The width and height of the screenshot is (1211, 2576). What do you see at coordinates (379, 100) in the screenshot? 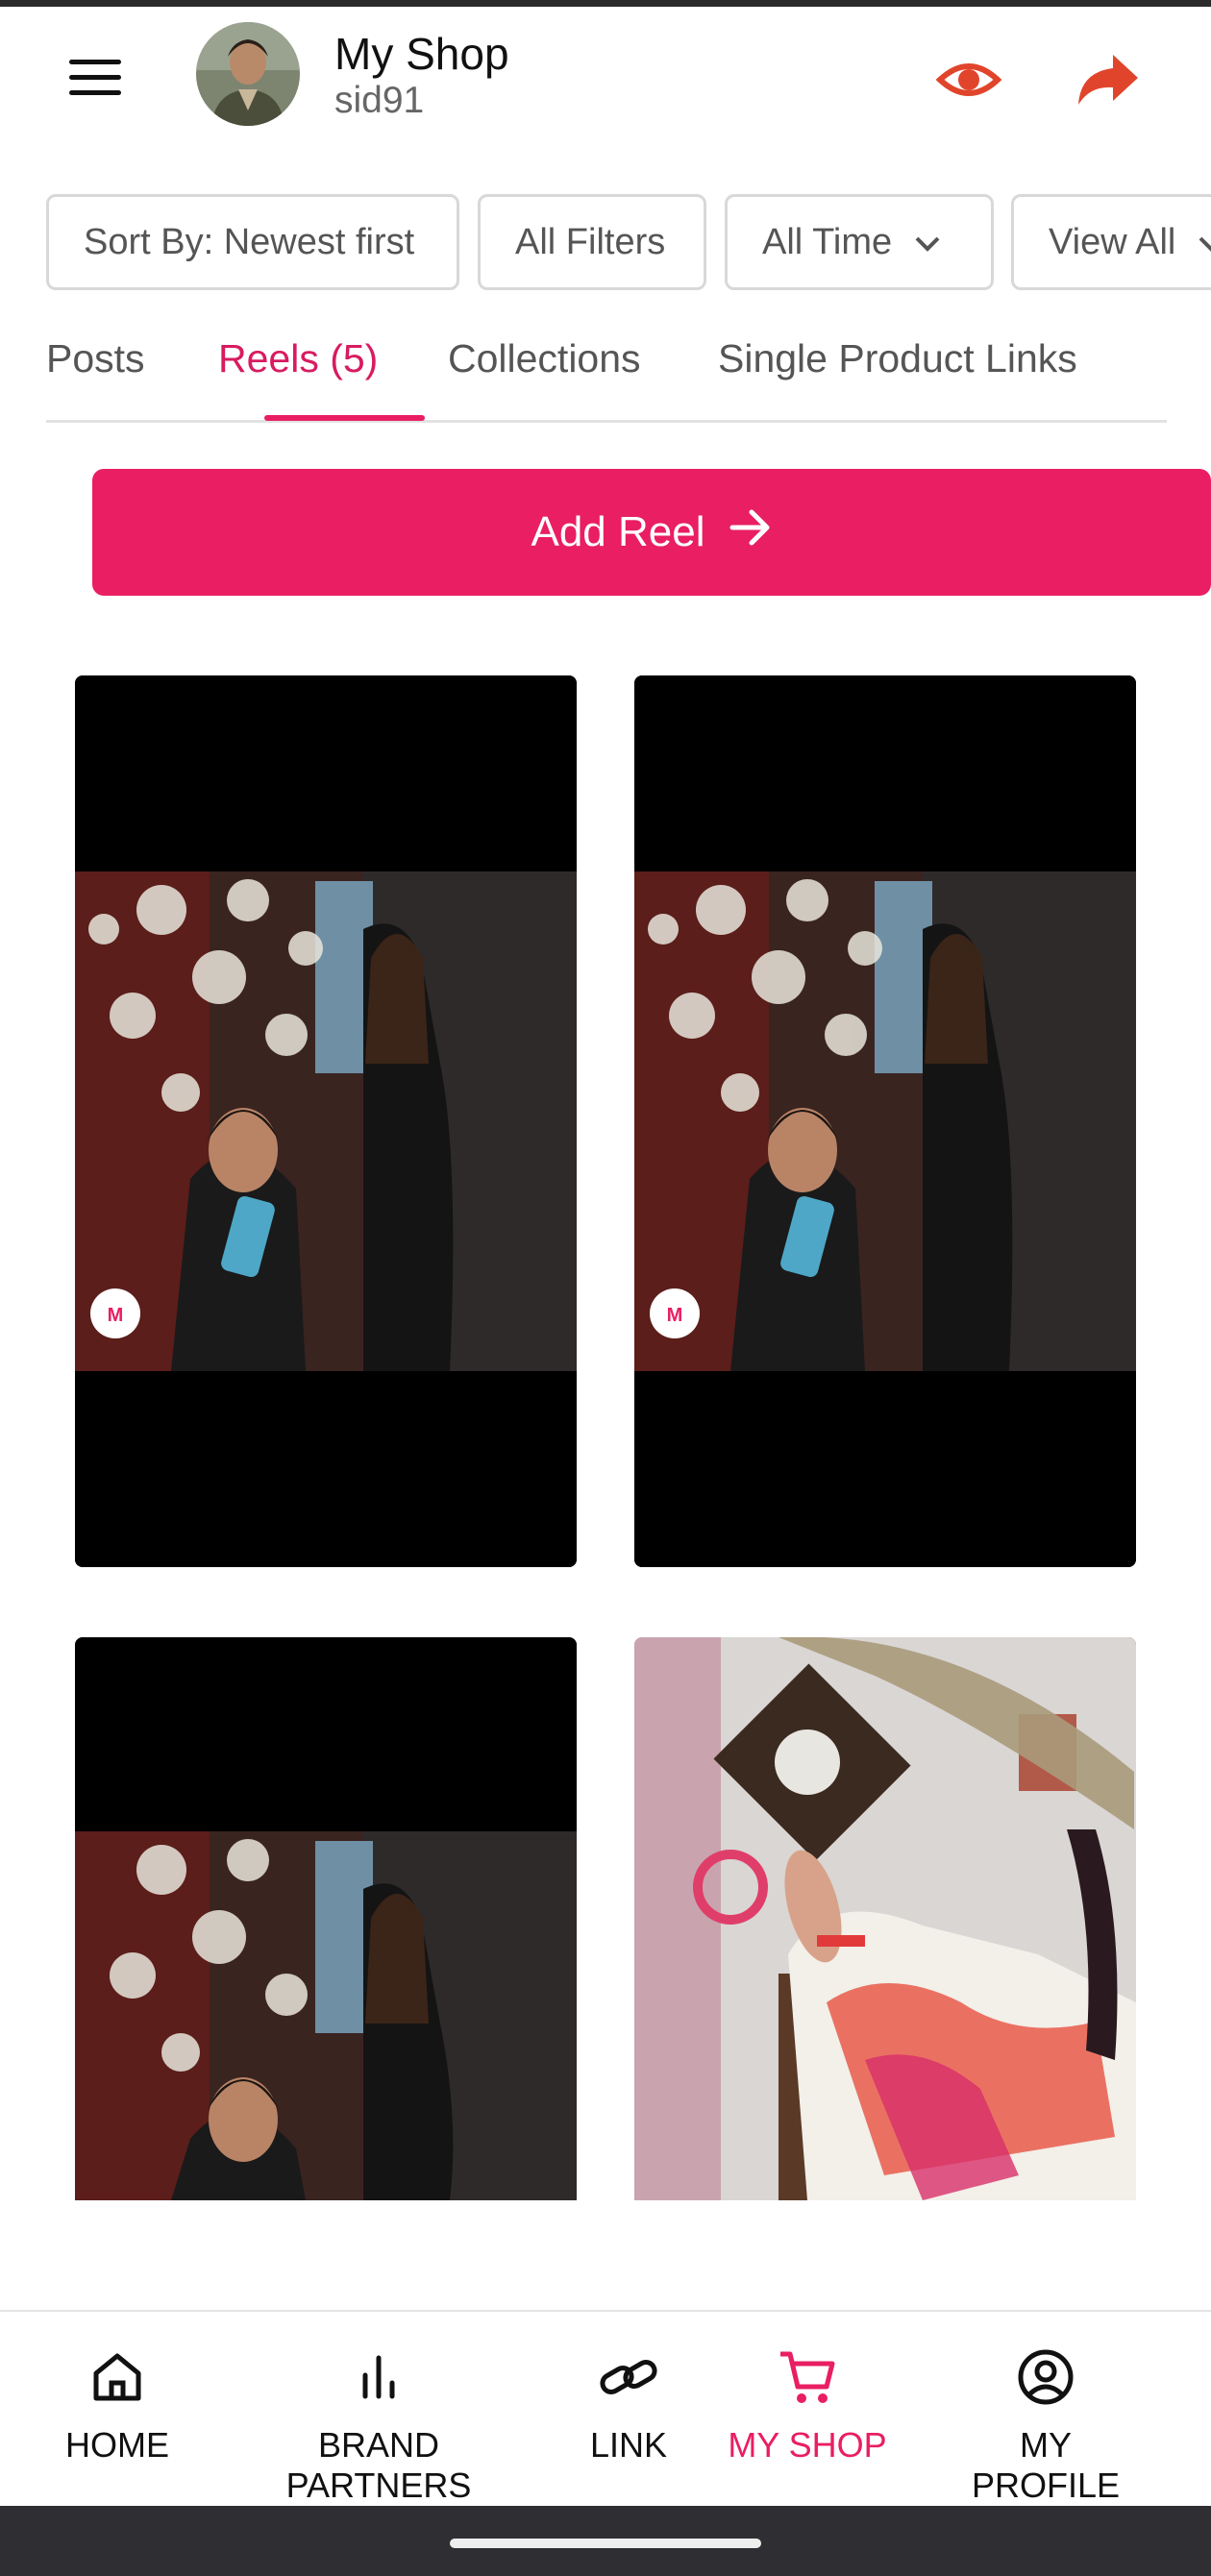
I see `username: sid91` at bounding box center [379, 100].